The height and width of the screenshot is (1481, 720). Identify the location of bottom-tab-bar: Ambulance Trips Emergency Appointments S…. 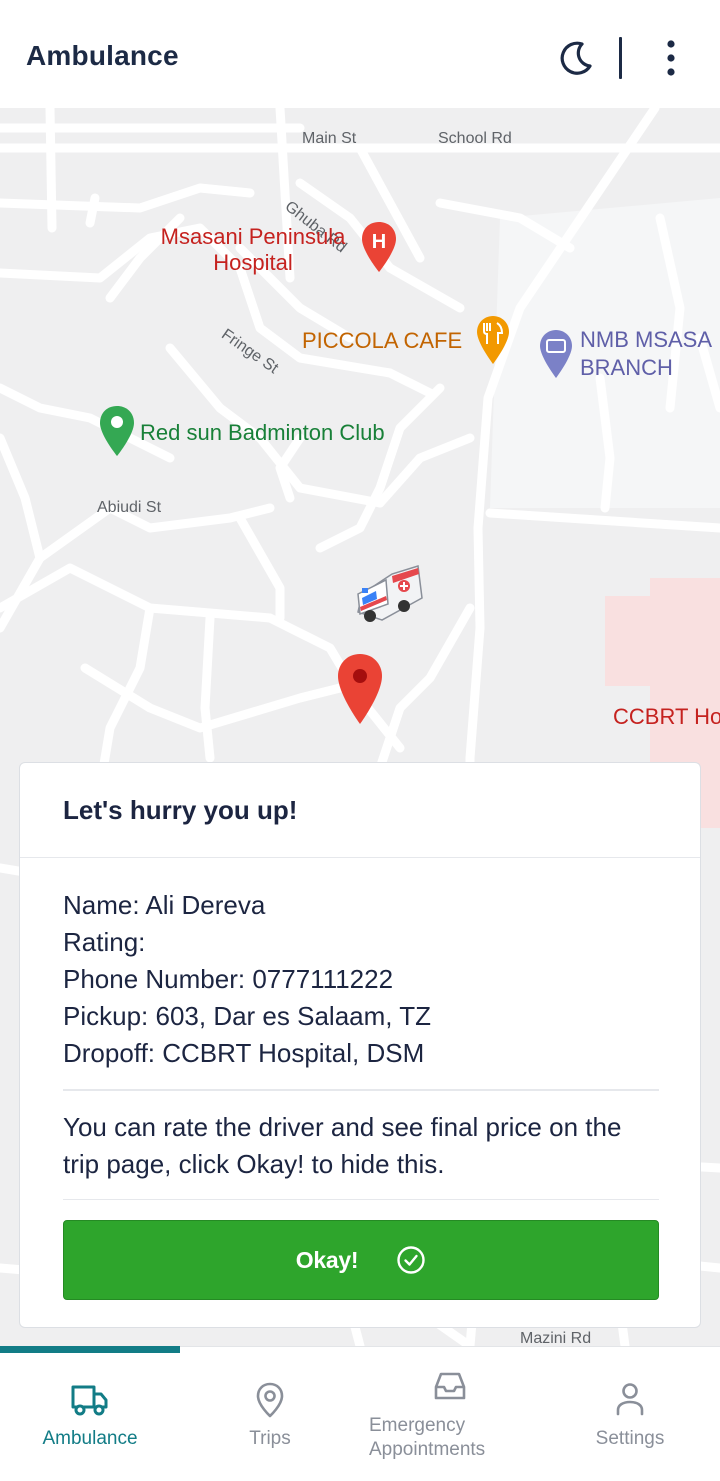
(360, 1413).